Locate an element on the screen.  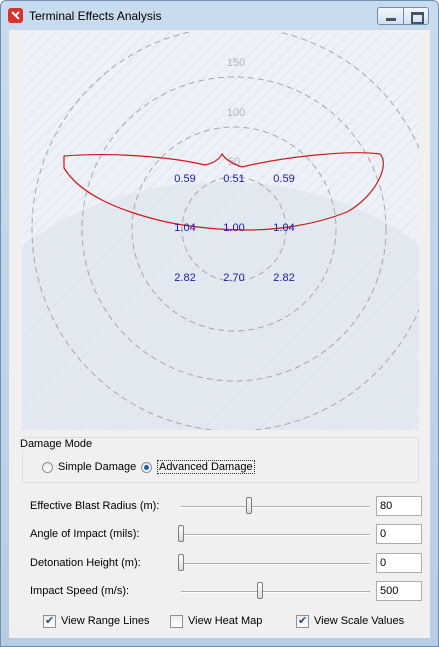
radio-circle-selected is located at coordinates (146, 467).